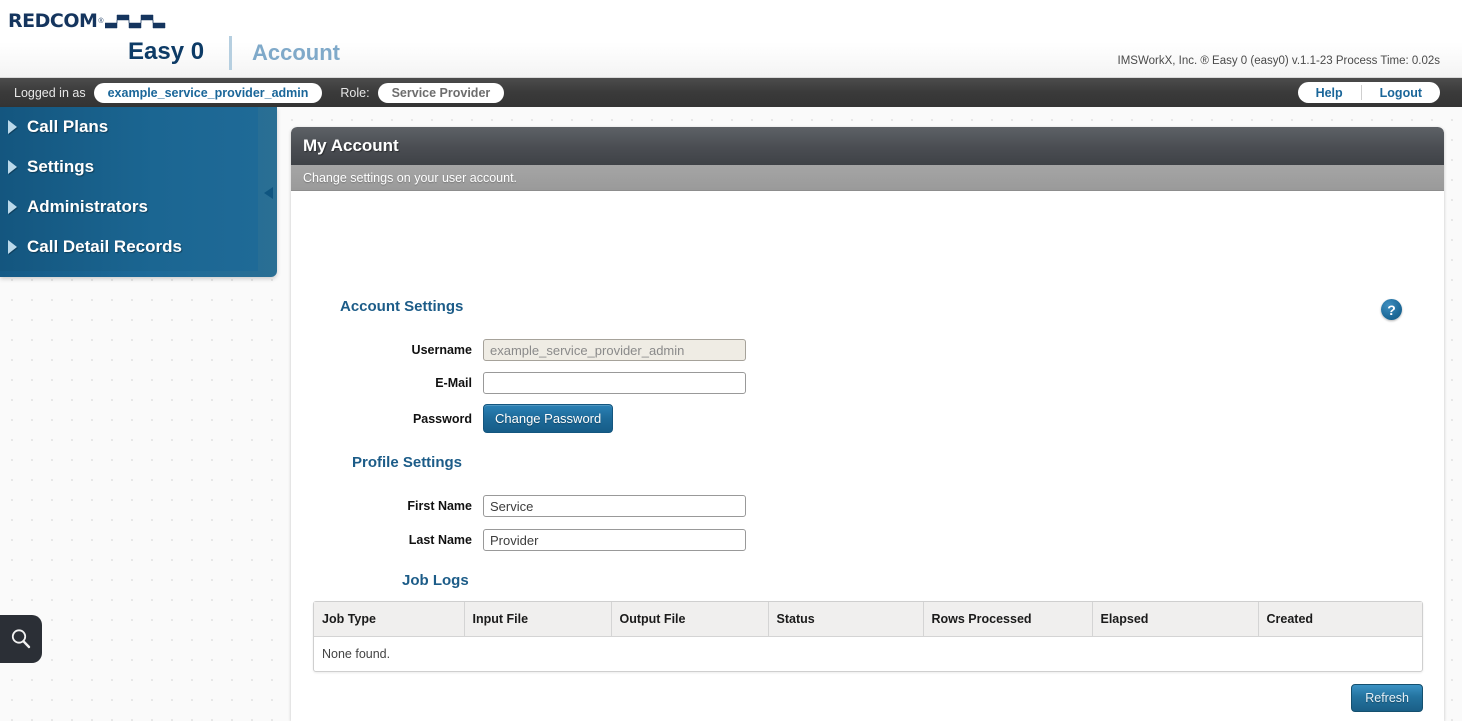 This screenshot has width=1462, height=721. I want to click on job-logs-heading: Job Logs, so click(435, 580).